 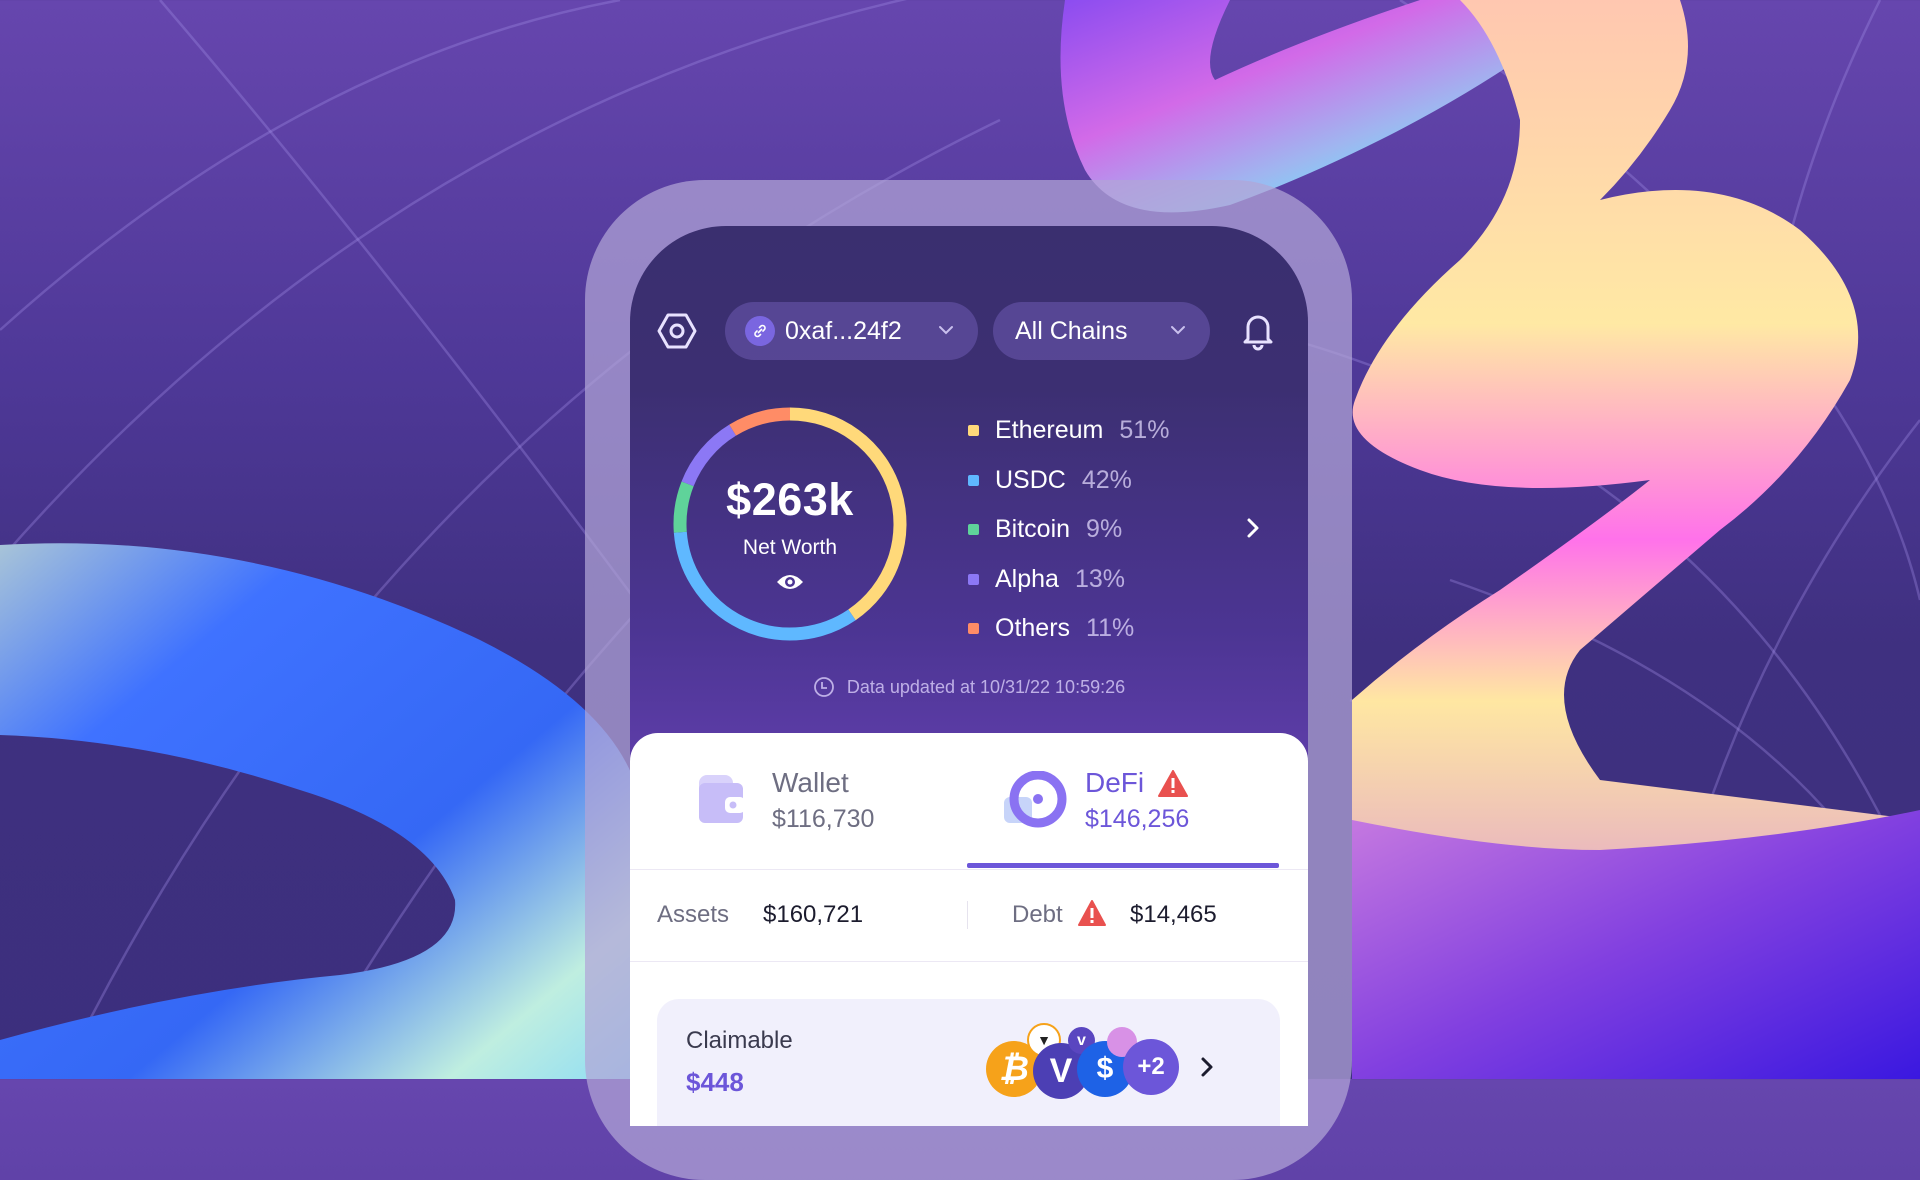 I want to click on tab-defi: DeFi $146,256, so click(x=1134, y=801).